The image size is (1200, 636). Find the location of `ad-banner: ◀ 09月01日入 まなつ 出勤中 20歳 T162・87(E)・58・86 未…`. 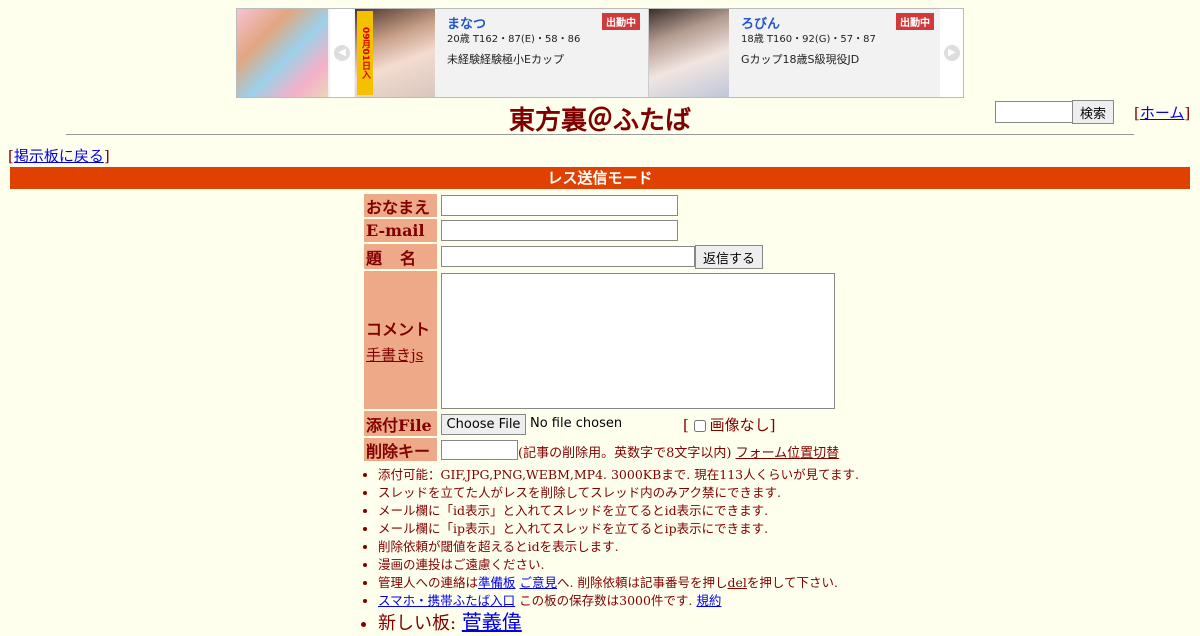

ad-banner: ◀ 09月01日入 まなつ 出勤中 20歳 T162・87(E)・58・86 未… is located at coordinates (600, 53).